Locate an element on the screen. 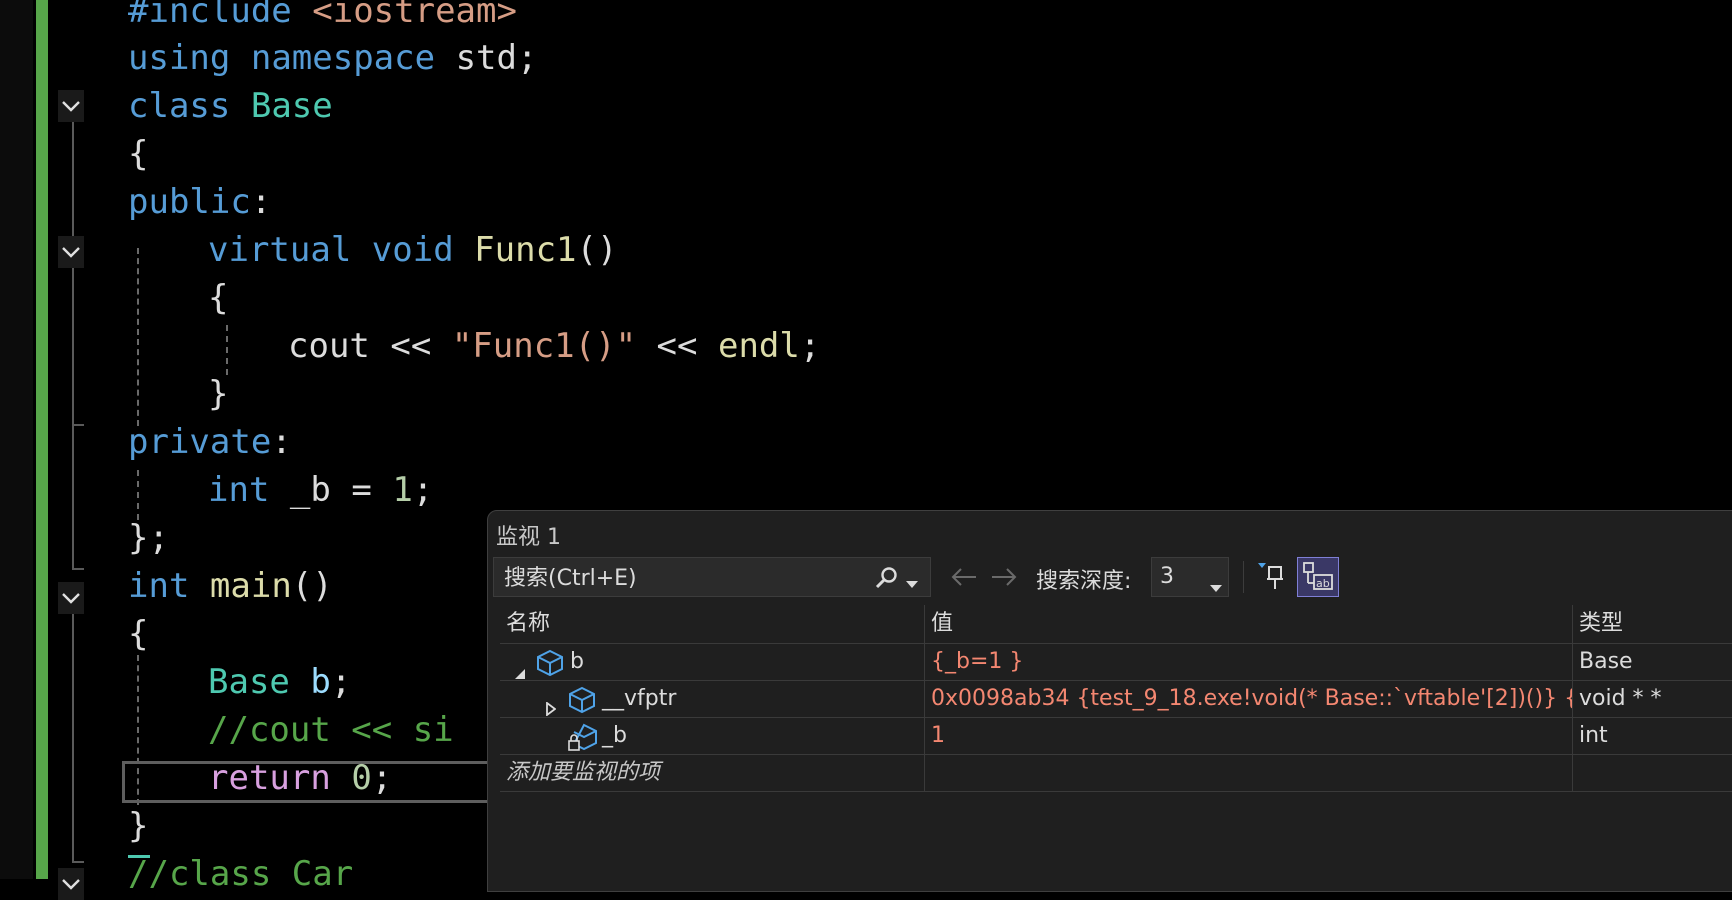 The image size is (1732, 900). add-watch-row: 添加要监视的项 is located at coordinates (1116, 773).